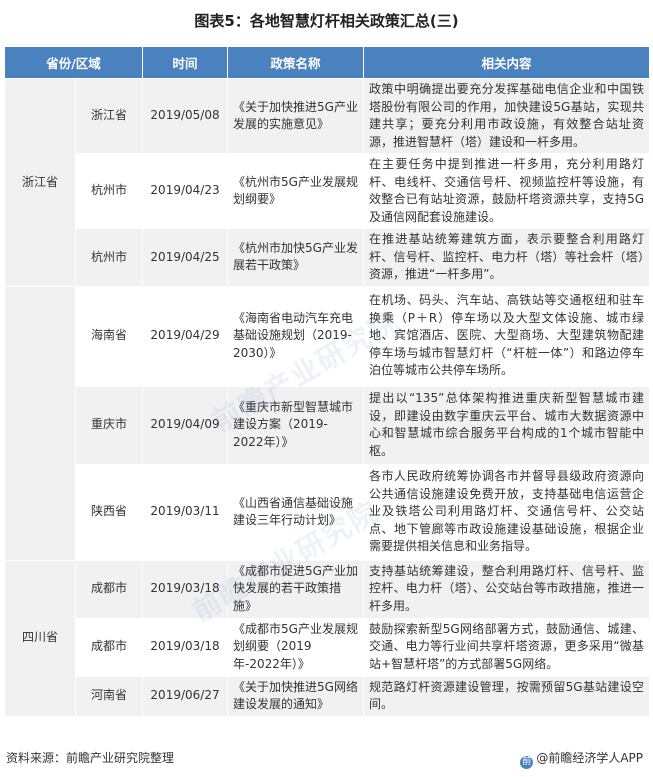  I want to click on time-cell: 2019/04/23, so click(185, 191).